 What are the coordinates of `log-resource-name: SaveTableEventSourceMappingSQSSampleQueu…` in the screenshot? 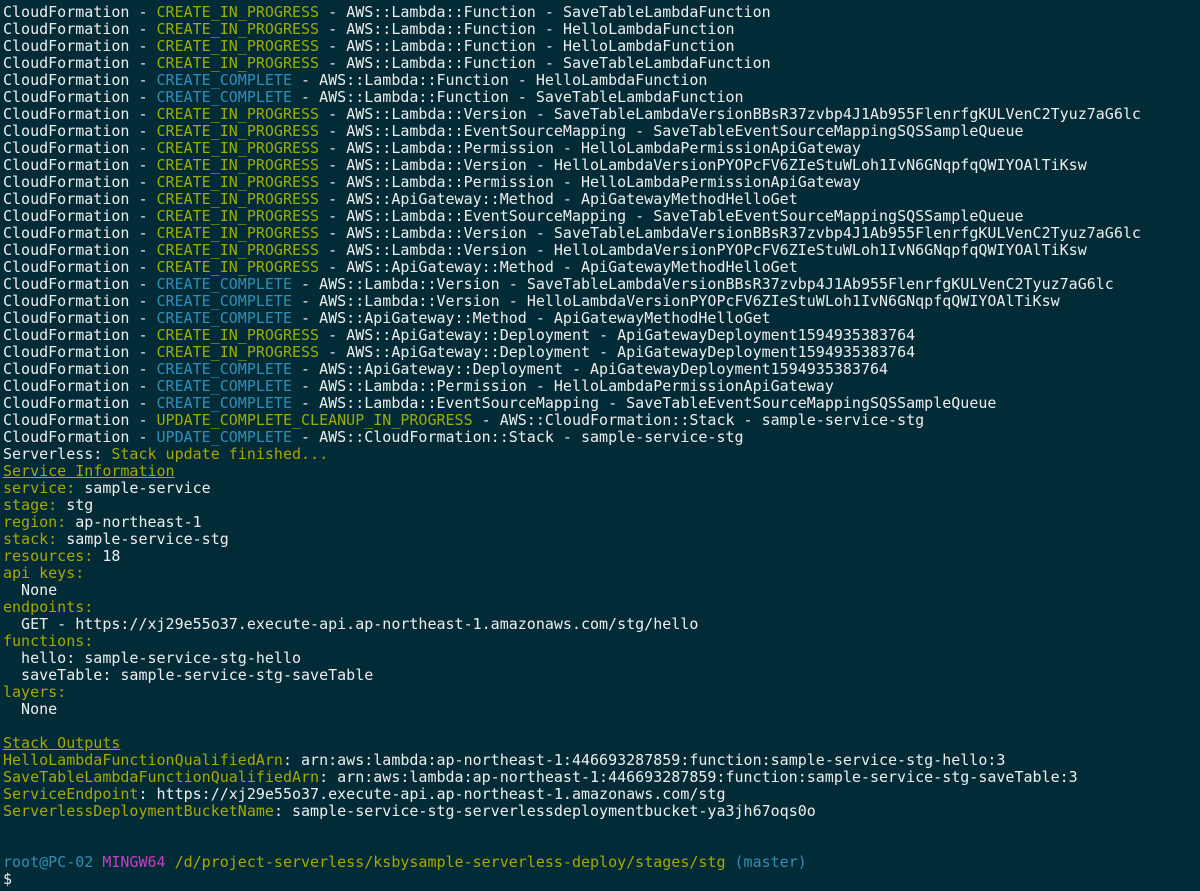 It's located at (838, 131).